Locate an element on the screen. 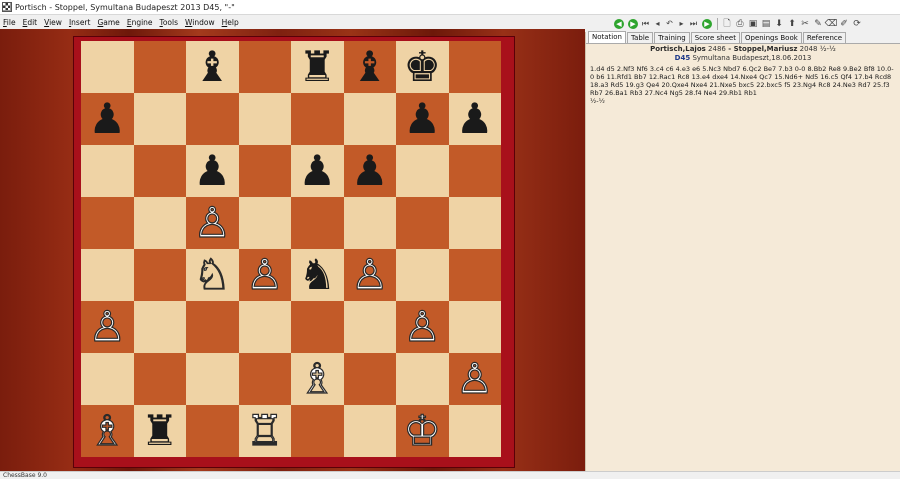 The height and width of the screenshot is (479, 900). black-rook-icon: ♜ is located at coordinates (160, 431).